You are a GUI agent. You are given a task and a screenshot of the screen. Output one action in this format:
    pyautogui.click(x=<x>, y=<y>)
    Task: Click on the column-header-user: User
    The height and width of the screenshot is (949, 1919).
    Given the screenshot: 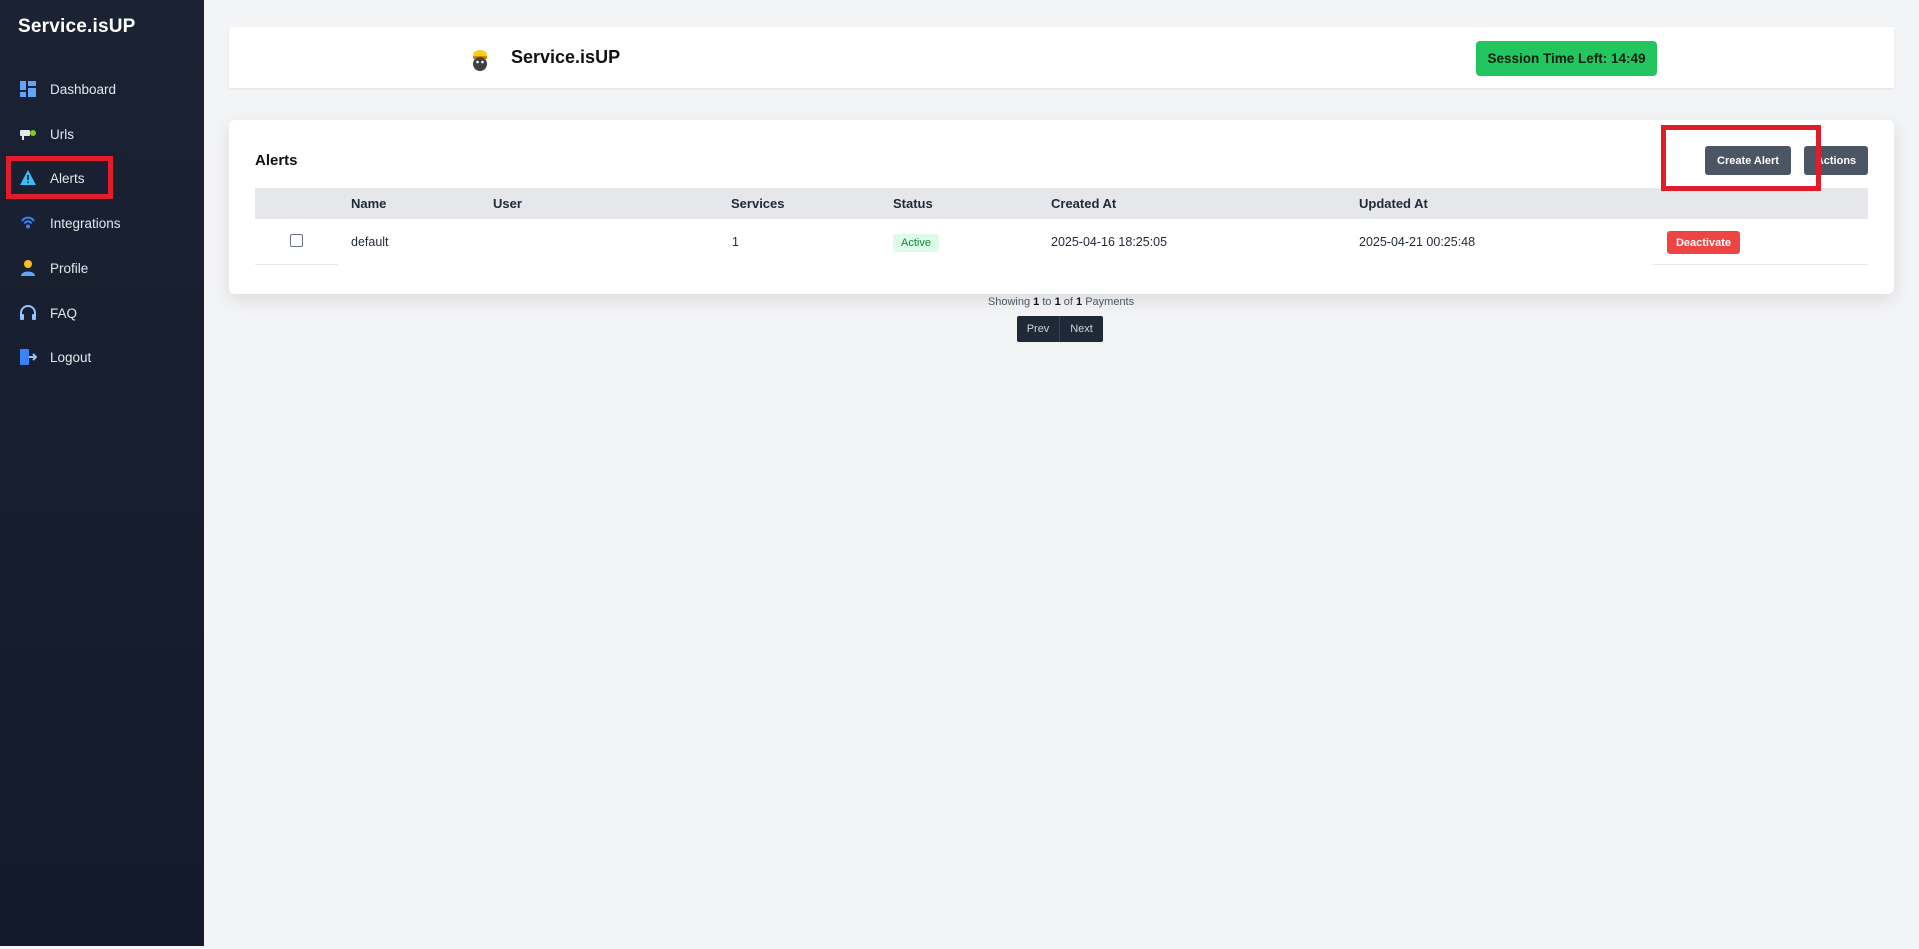 What is the action you would take?
    pyautogui.click(x=507, y=203)
    